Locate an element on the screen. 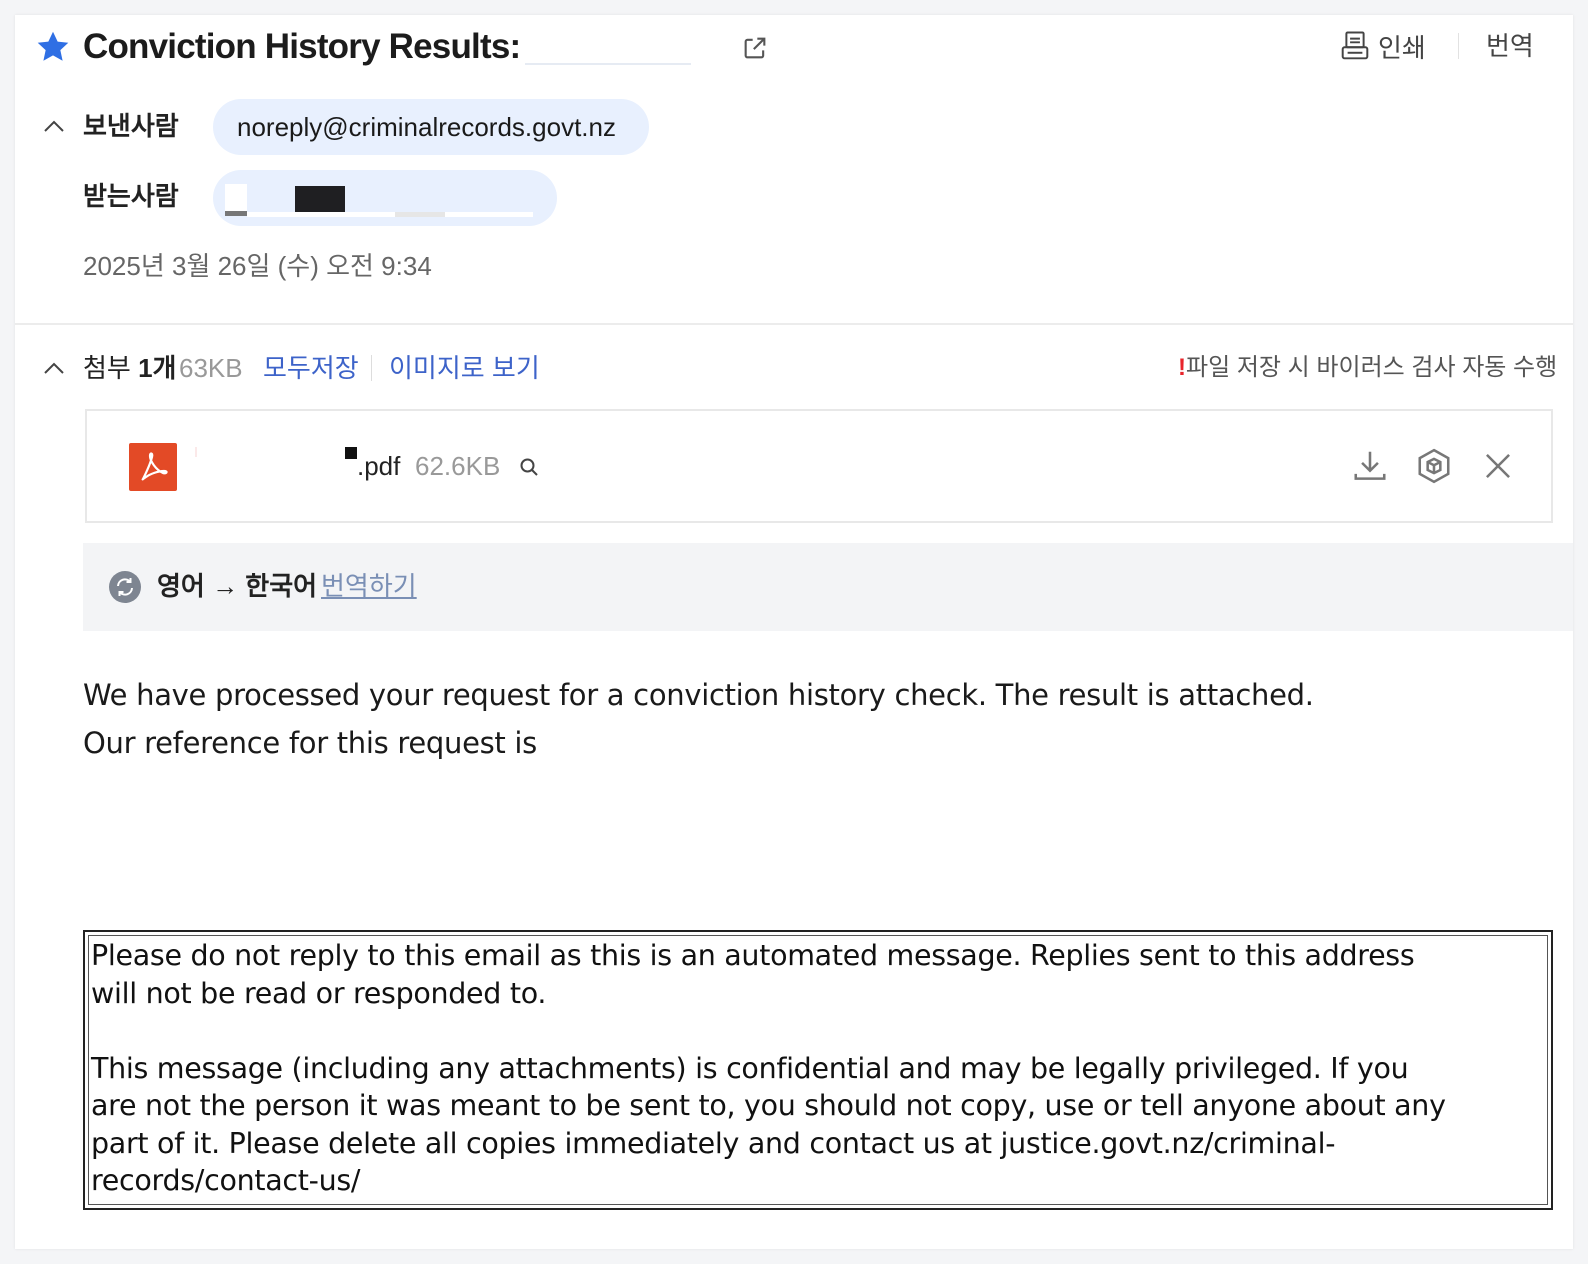 The image size is (1588, 1264). attachments-title: 첨부 1개 is located at coordinates (130, 368).